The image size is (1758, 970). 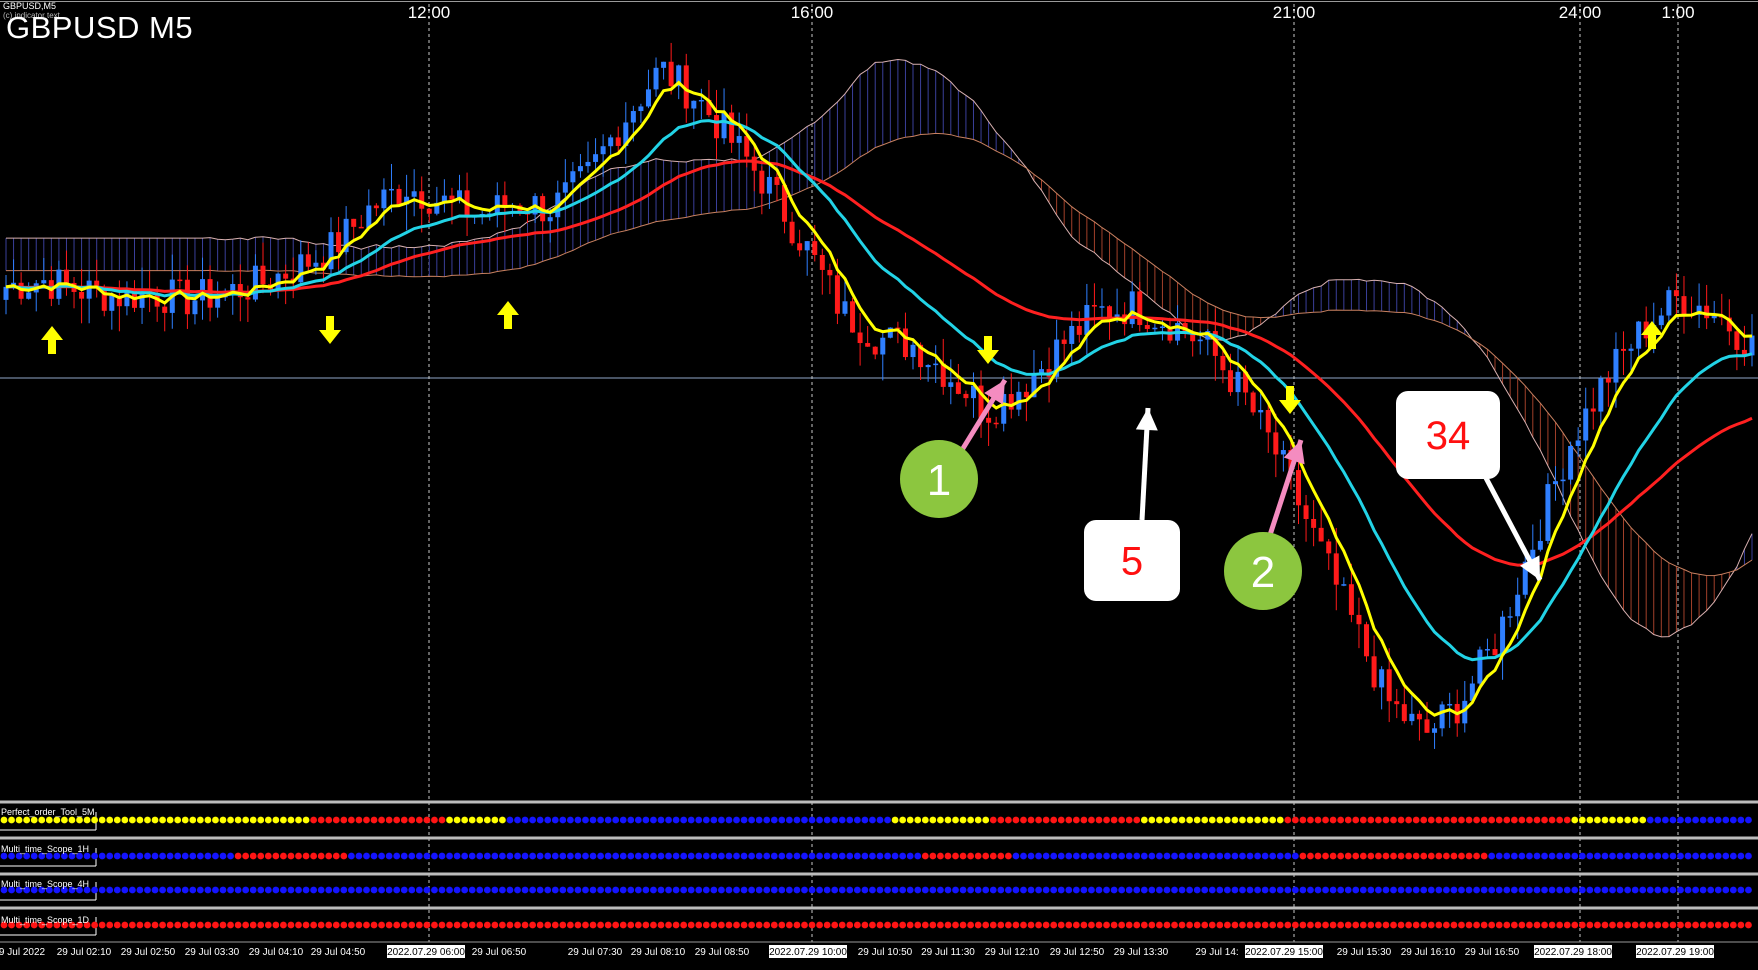 I want to click on svg-text: 29 Jul 02:50, so click(x=148, y=952).